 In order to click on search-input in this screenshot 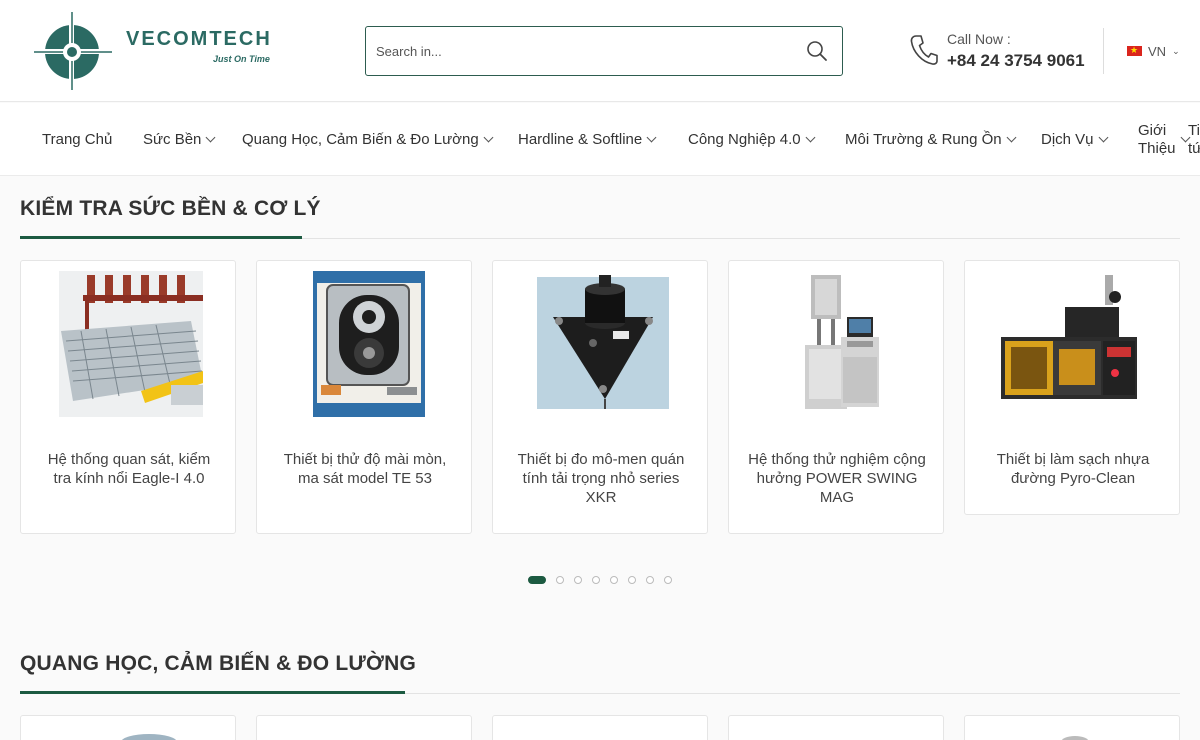, I will do `click(581, 51)`.